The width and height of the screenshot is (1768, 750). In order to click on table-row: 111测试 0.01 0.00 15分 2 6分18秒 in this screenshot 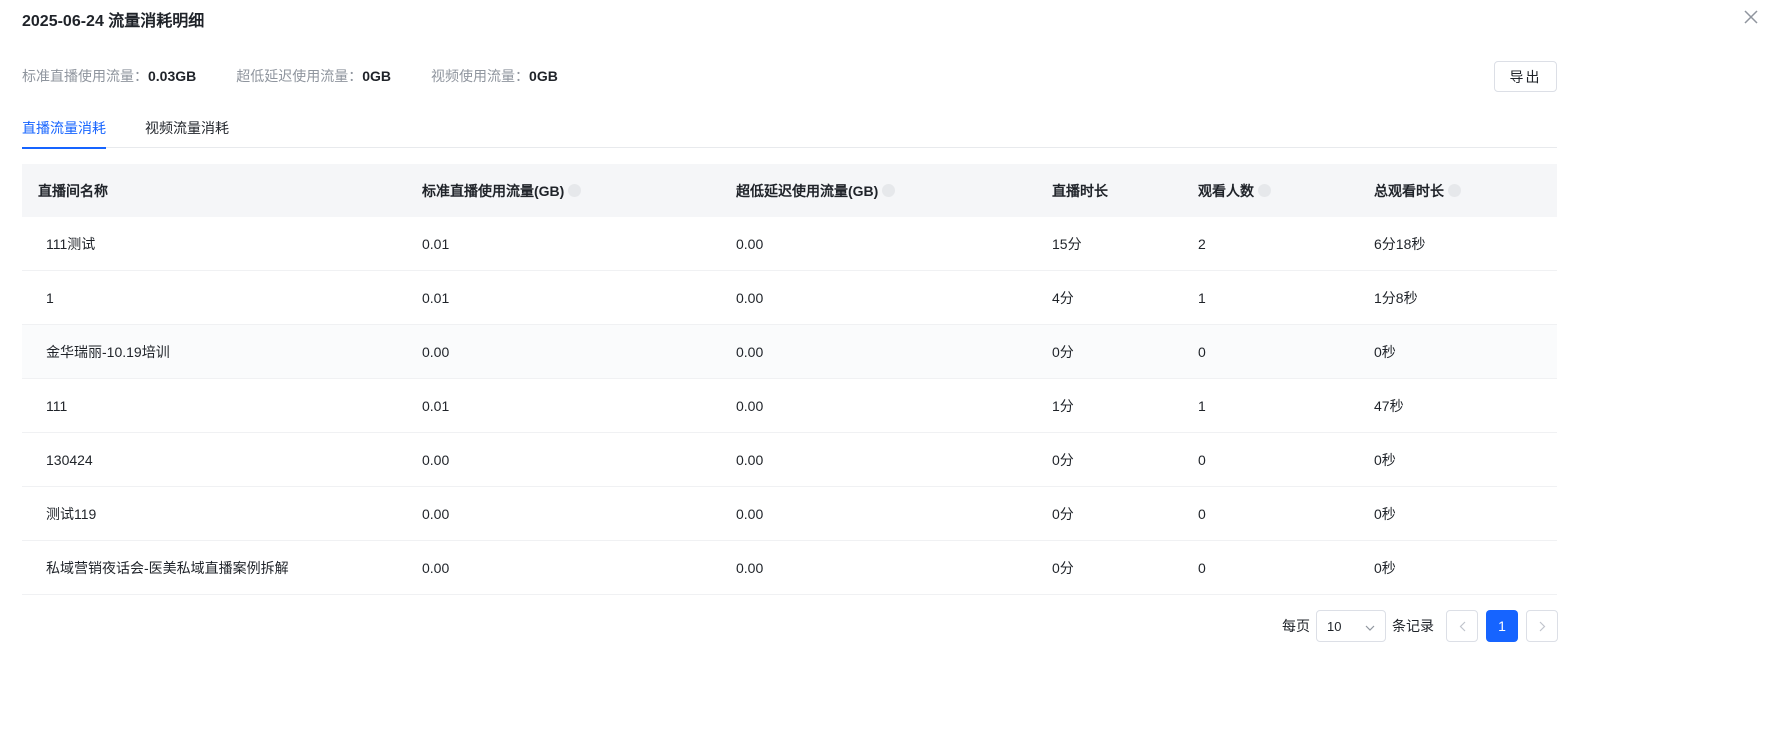, I will do `click(789, 244)`.